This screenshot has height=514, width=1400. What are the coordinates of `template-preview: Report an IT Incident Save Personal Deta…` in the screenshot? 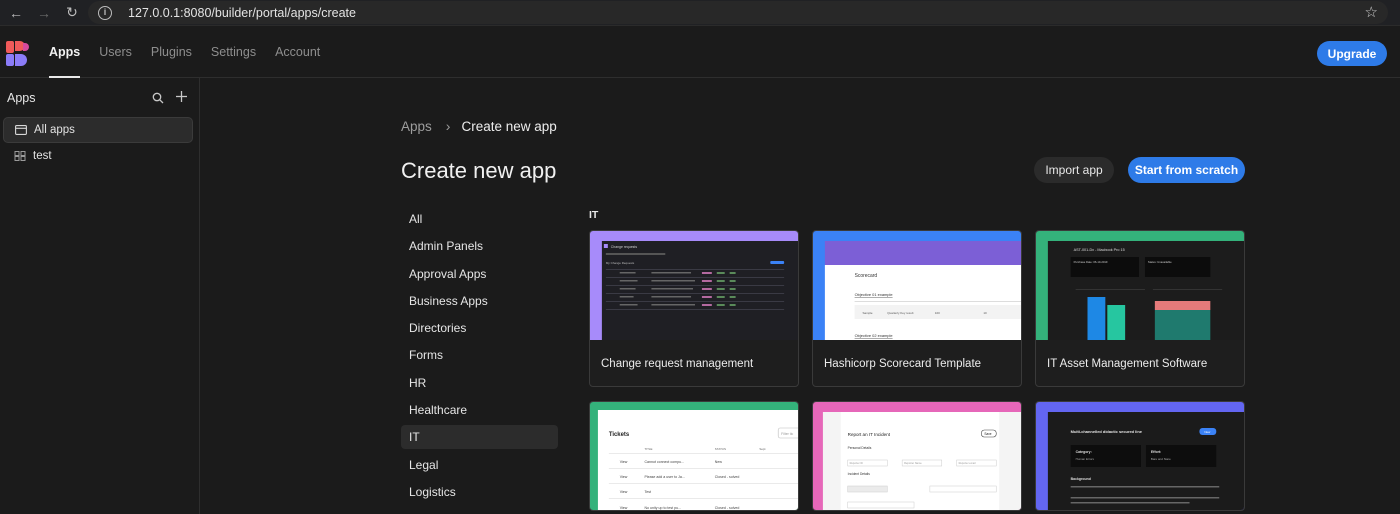 It's located at (917, 456).